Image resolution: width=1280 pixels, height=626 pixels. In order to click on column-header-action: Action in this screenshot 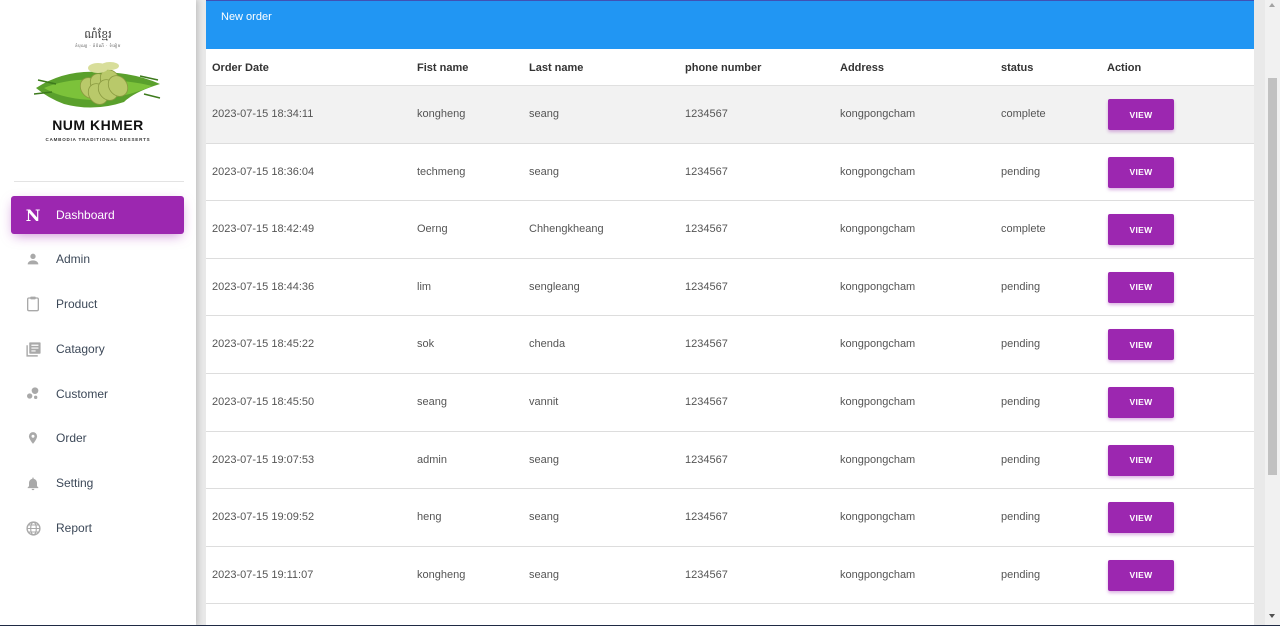, I will do `click(1124, 68)`.